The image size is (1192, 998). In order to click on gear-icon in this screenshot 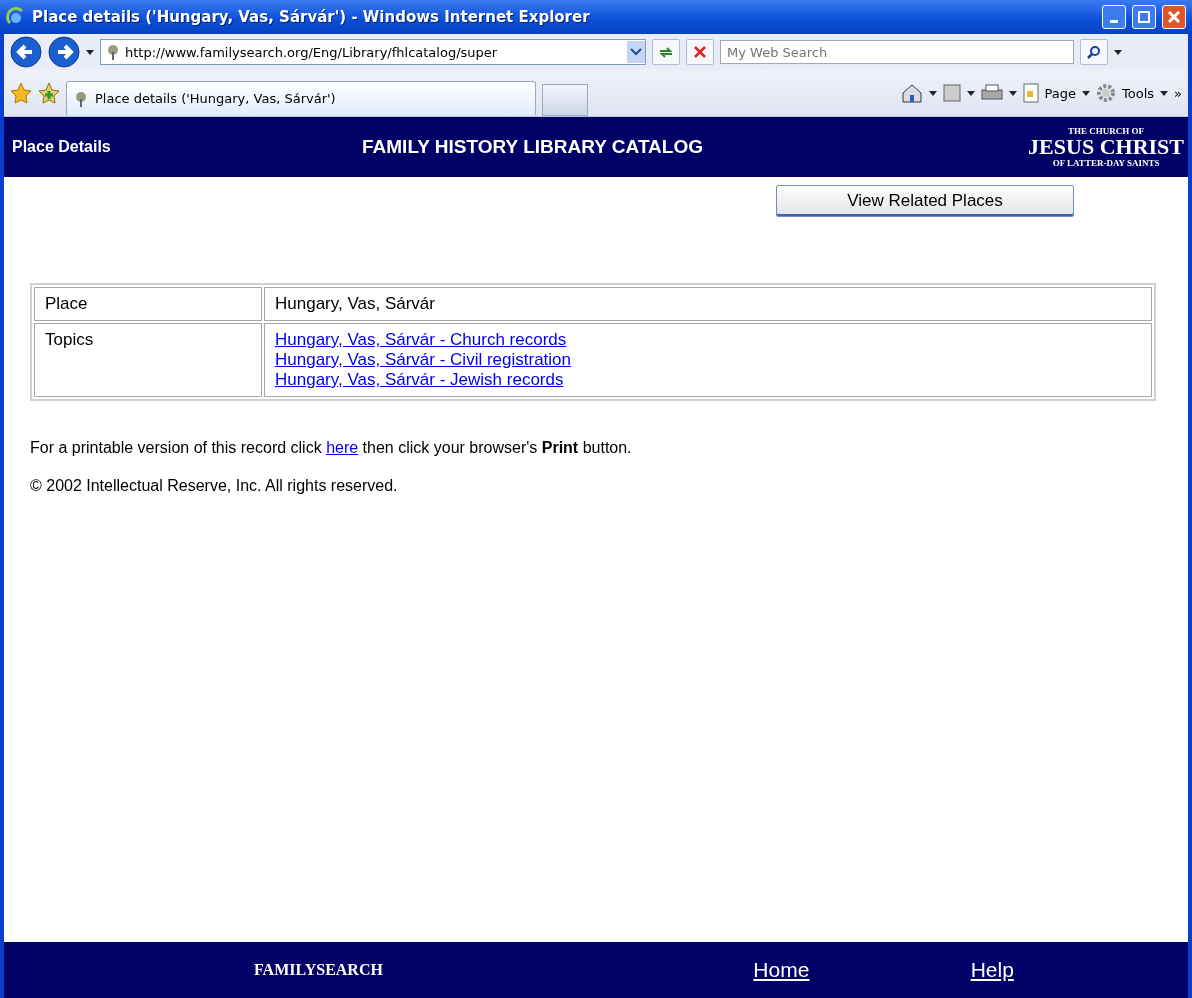, I will do `click(1106, 93)`.